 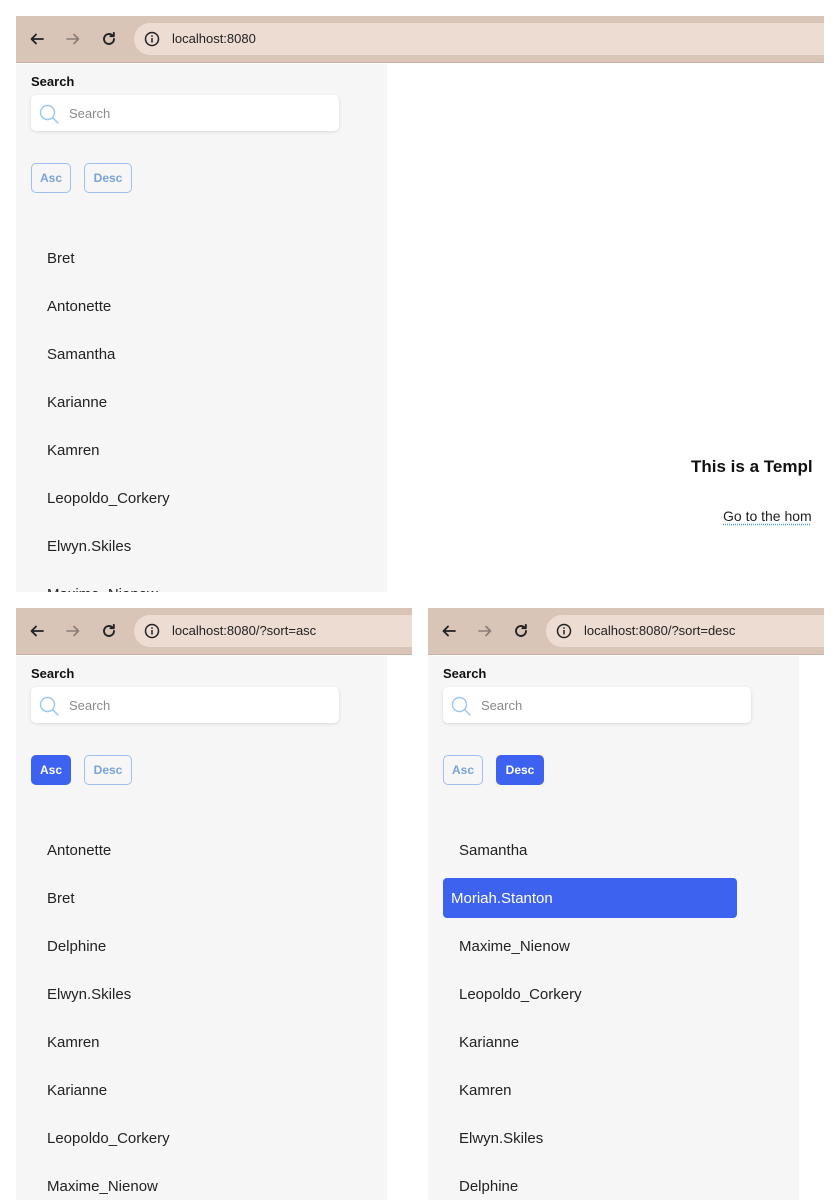 I want to click on page-title: This is a Templ, so click(x=752, y=466).